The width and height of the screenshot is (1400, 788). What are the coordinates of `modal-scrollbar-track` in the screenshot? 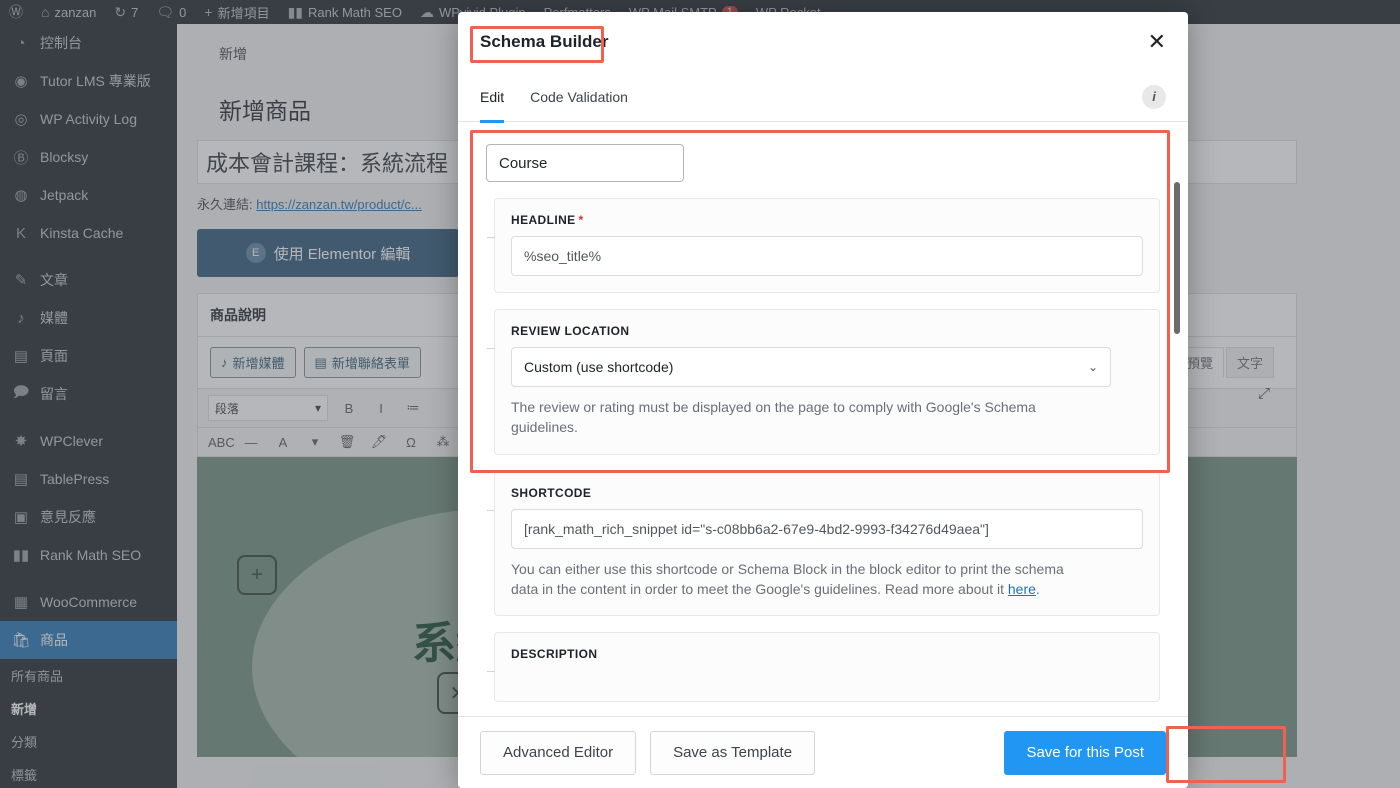 It's located at (1179, 419).